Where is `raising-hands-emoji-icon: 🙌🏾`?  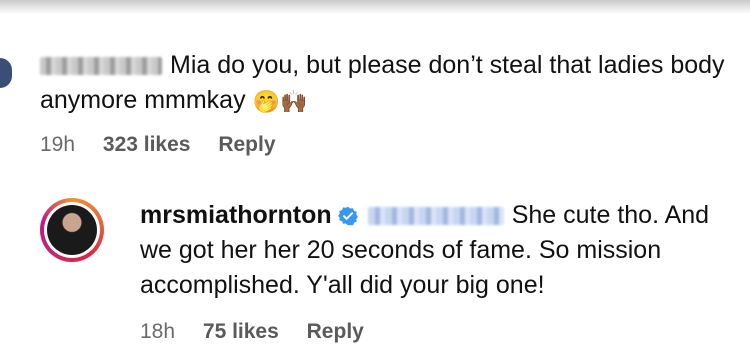 raising-hands-emoji-icon: 🙌🏾 is located at coordinates (293, 101).